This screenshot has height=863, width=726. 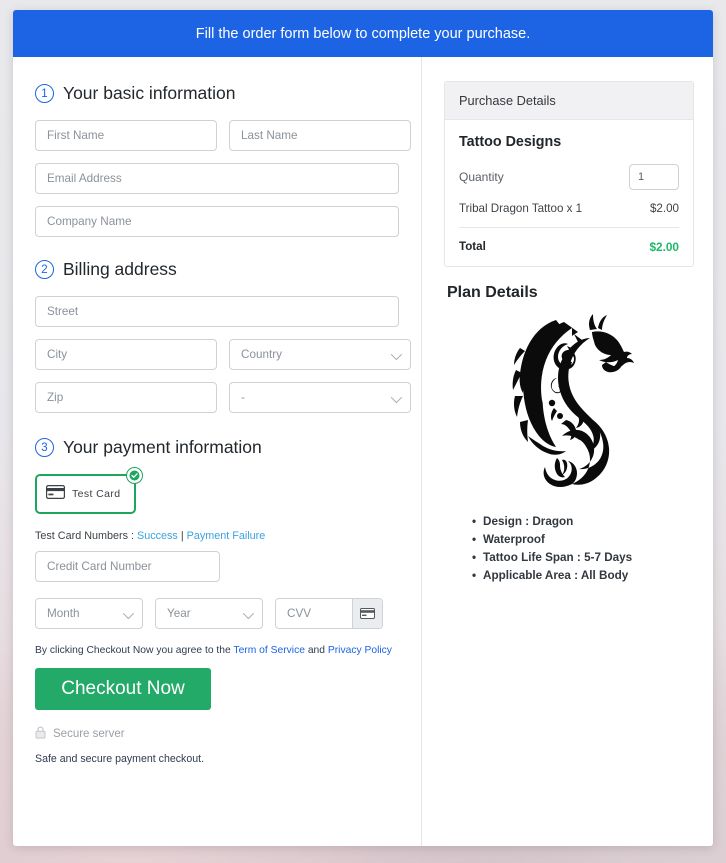 What do you see at coordinates (320, 397) in the screenshot?
I see `state-select: -` at bounding box center [320, 397].